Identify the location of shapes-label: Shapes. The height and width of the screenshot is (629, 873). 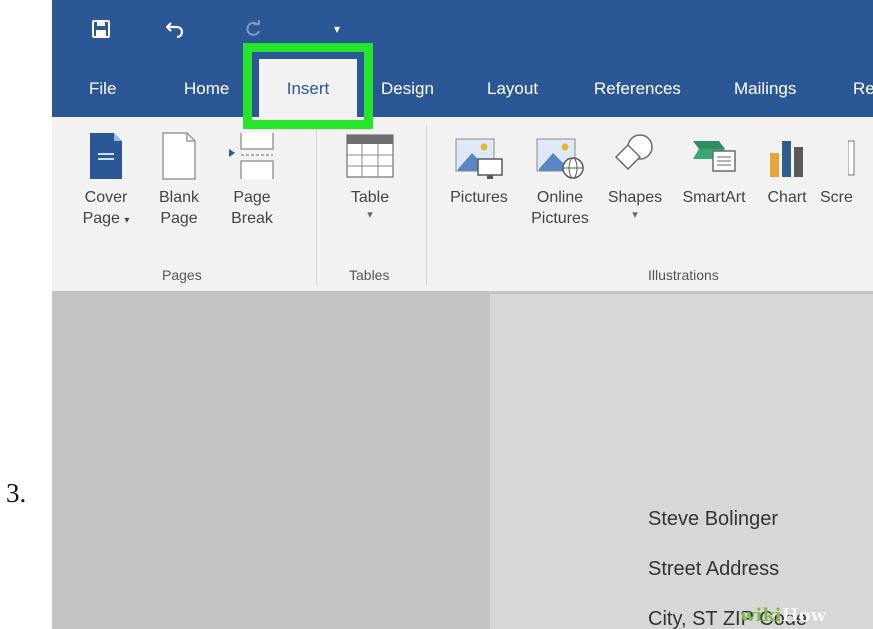
(635, 197).